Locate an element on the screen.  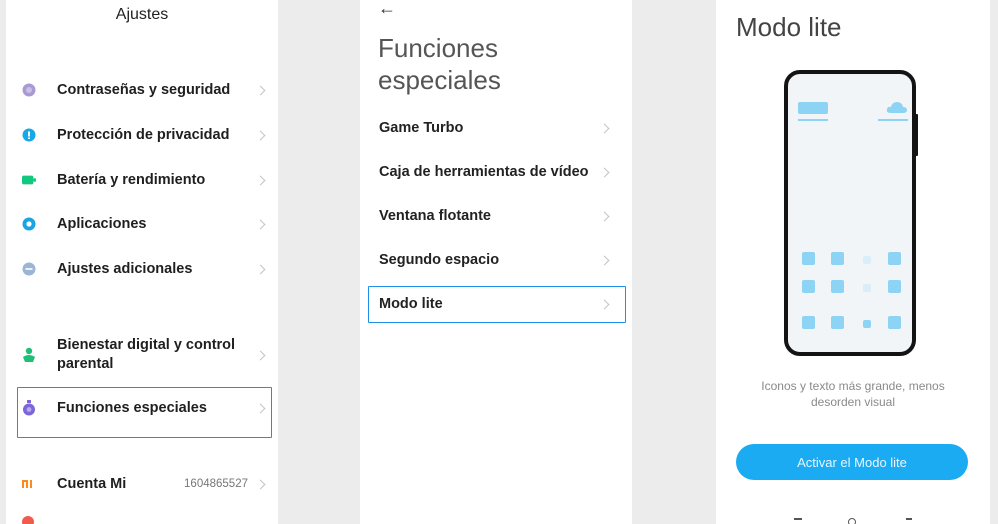
settings-item-label: Batería y rendimiento is located at coordinates (131, 179).